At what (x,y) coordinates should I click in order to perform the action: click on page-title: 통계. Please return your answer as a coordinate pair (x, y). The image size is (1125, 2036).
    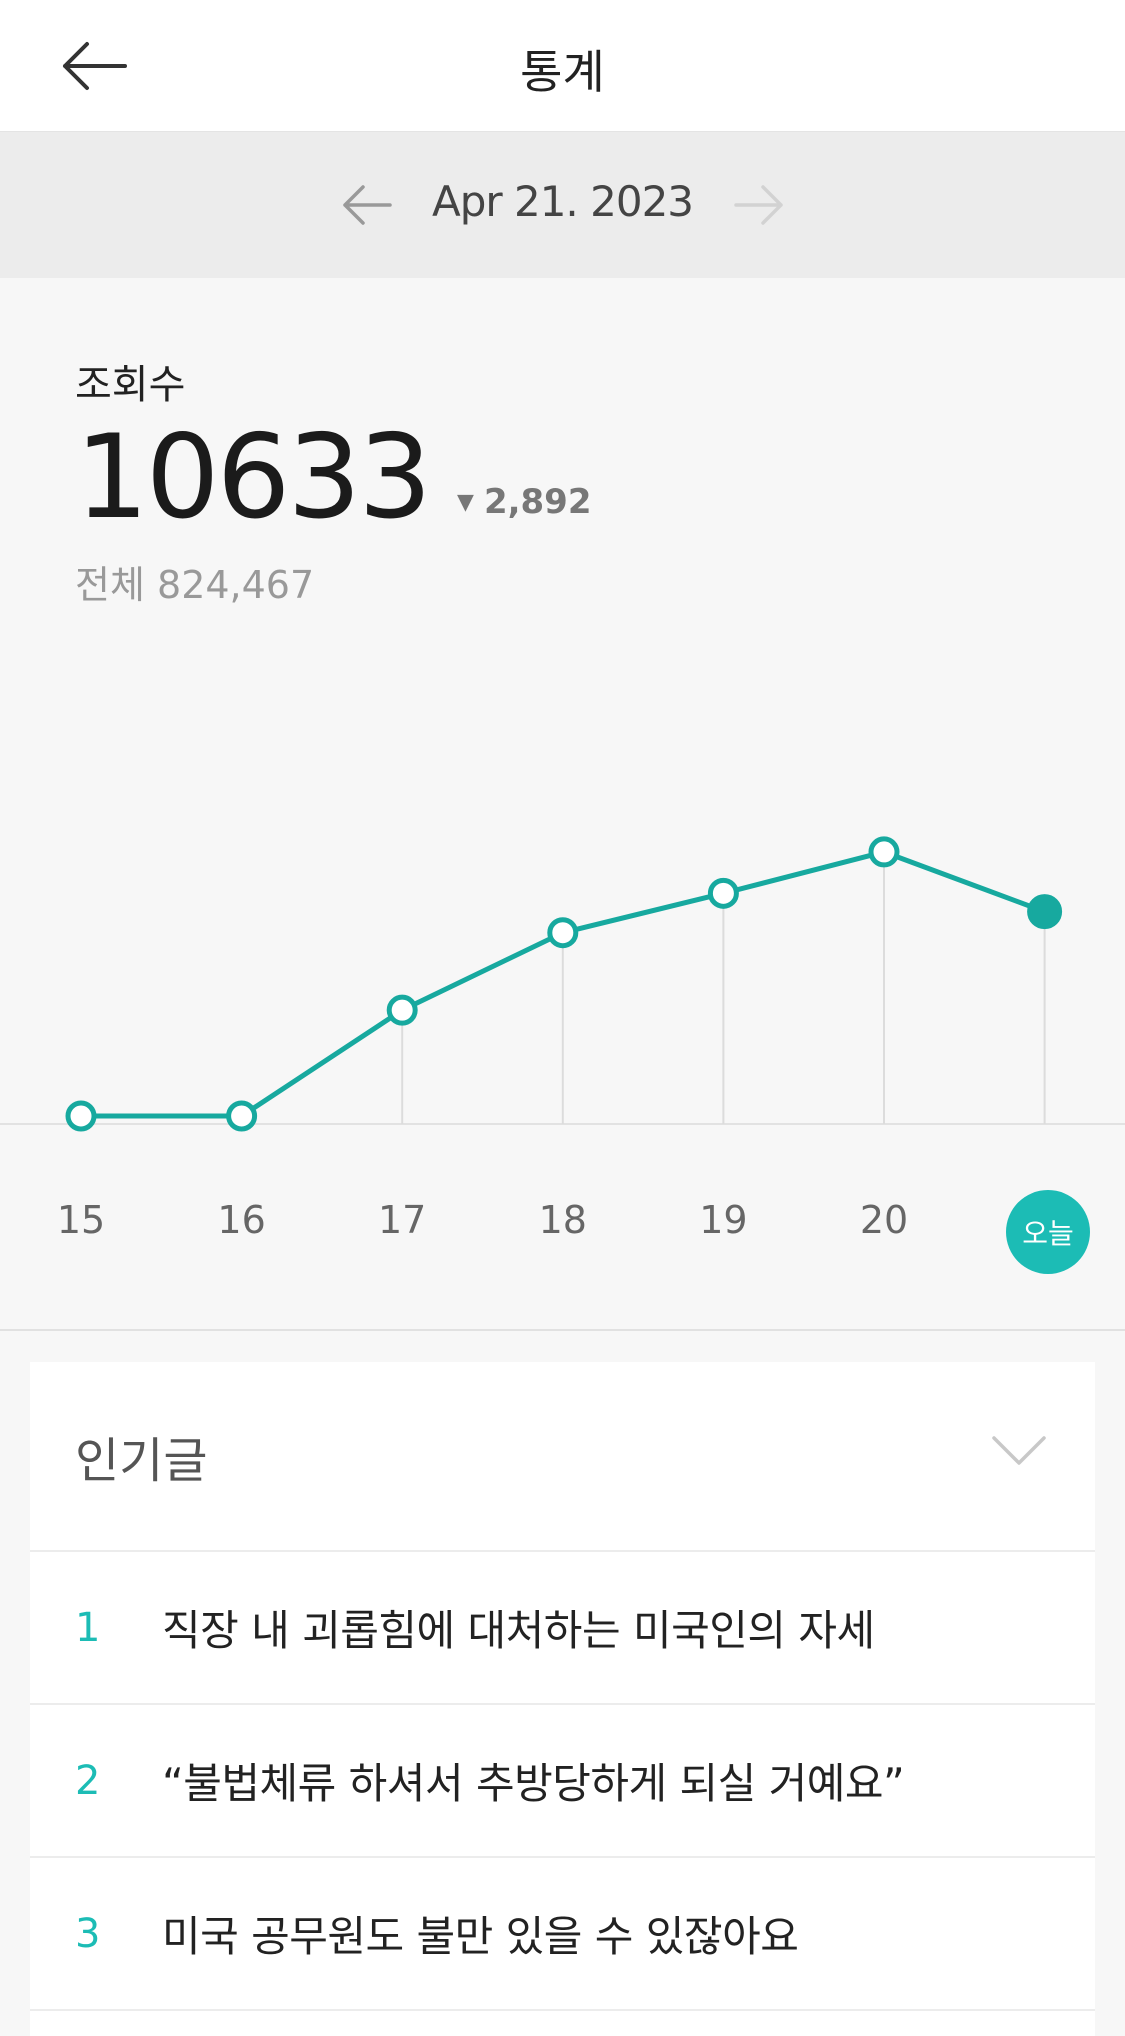
    Looking at the image, I should click on (562, 72).